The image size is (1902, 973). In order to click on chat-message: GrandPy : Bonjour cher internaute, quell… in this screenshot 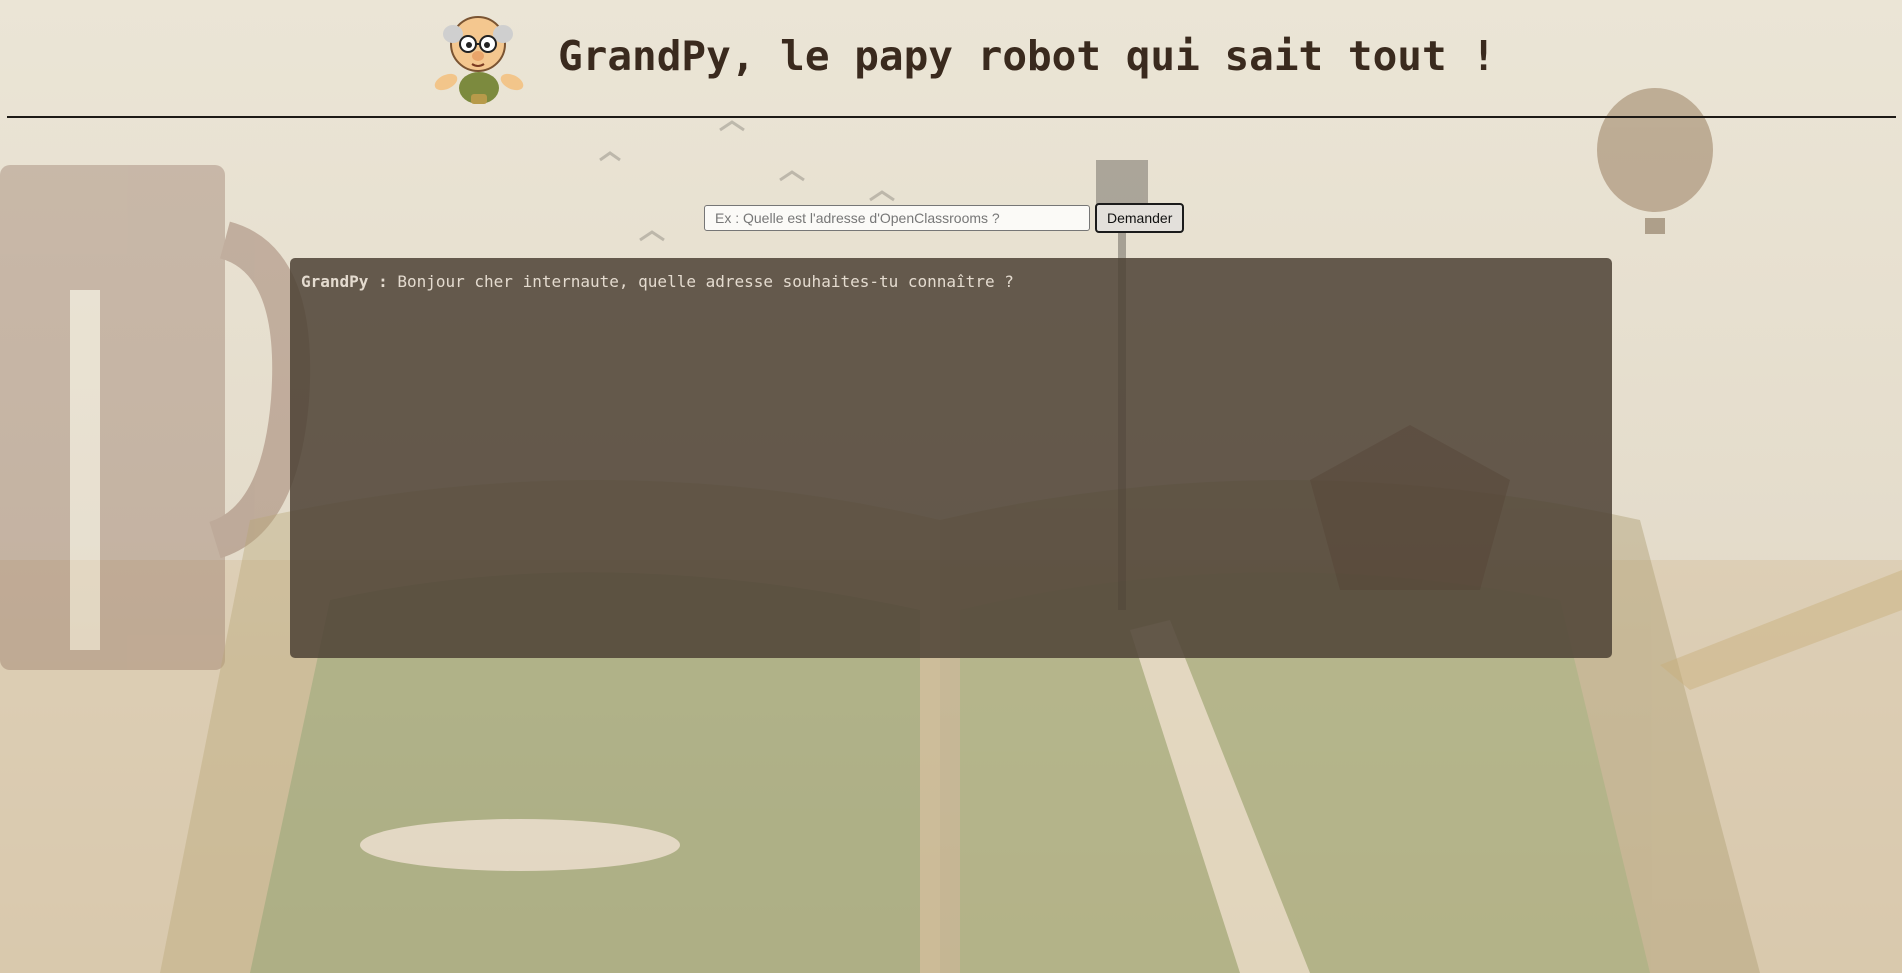, I will do `click(951, 282)`.